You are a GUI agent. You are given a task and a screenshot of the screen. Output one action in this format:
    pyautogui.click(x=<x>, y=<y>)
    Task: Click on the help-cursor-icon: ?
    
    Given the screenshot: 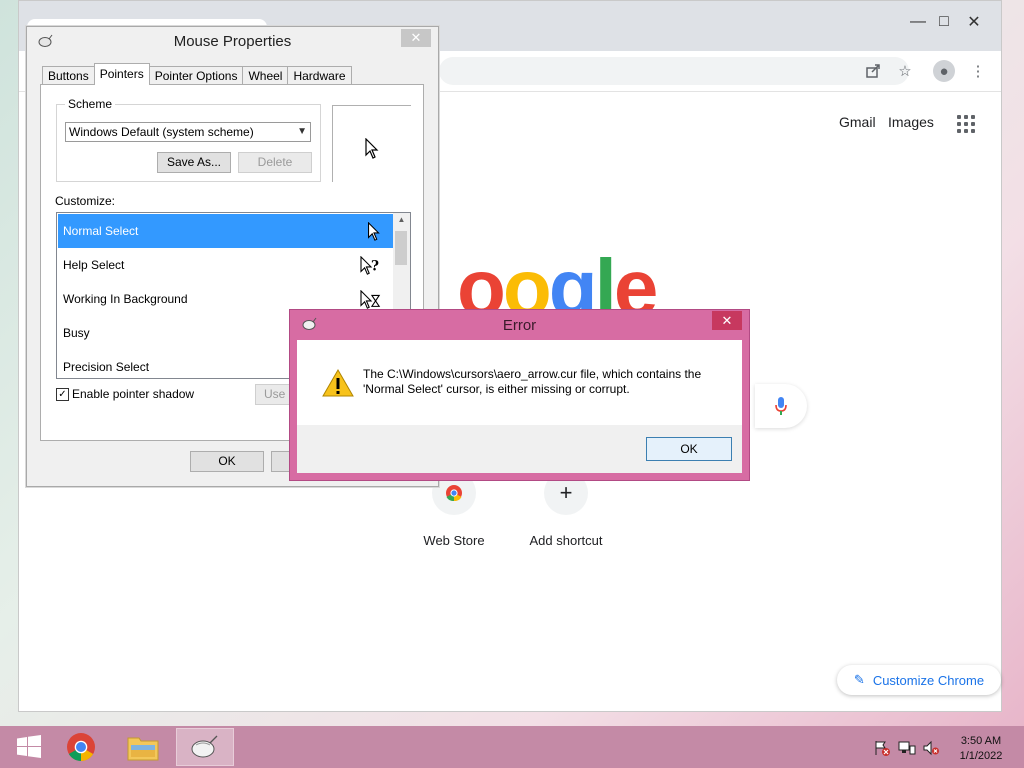 What is the action you would take?
    pyautogui.click(x=369, y=265)
    